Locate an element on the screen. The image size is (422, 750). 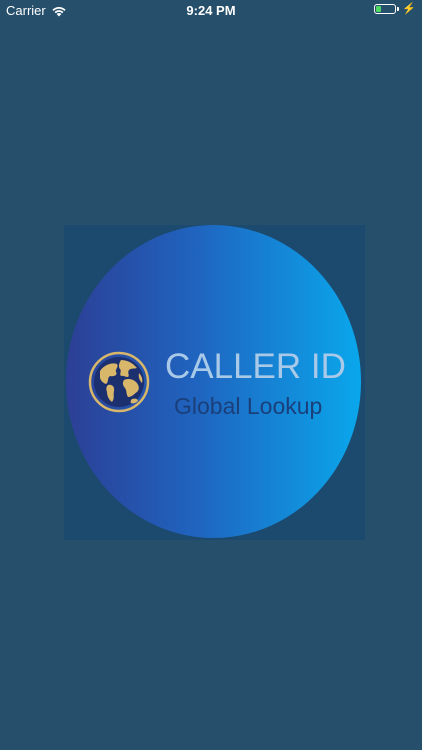
battery-icon is located at coordinates (385, 9).